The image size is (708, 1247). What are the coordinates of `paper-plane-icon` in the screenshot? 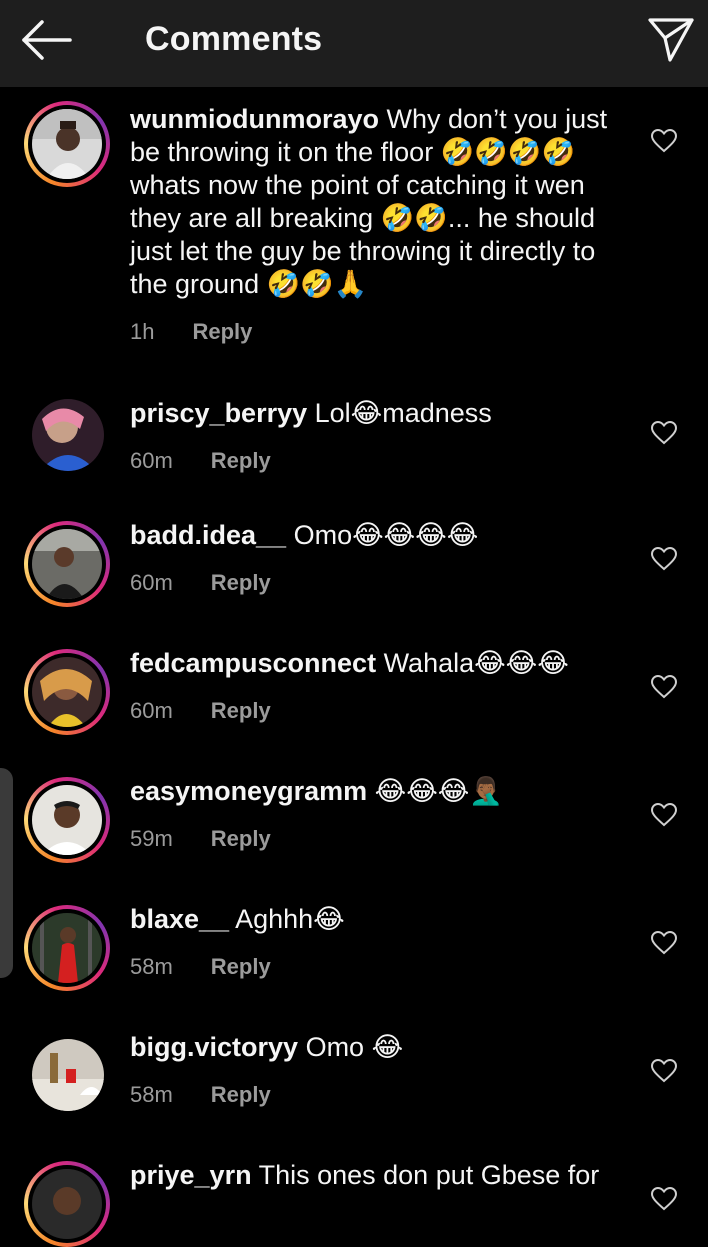 It's located at (671, 40).